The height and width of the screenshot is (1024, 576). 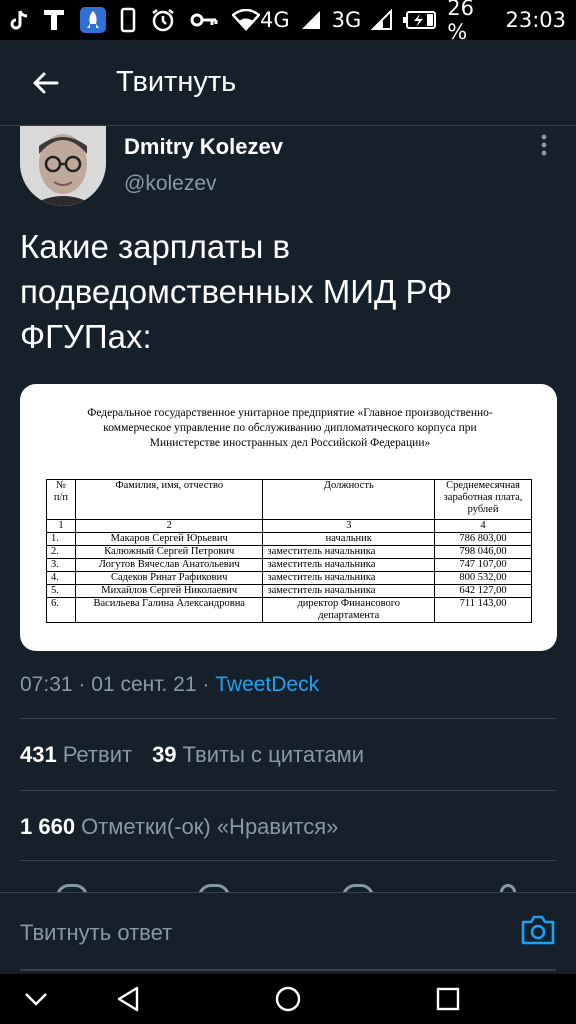 I want to click on table-cell: 3., so click(x=61, y=565).